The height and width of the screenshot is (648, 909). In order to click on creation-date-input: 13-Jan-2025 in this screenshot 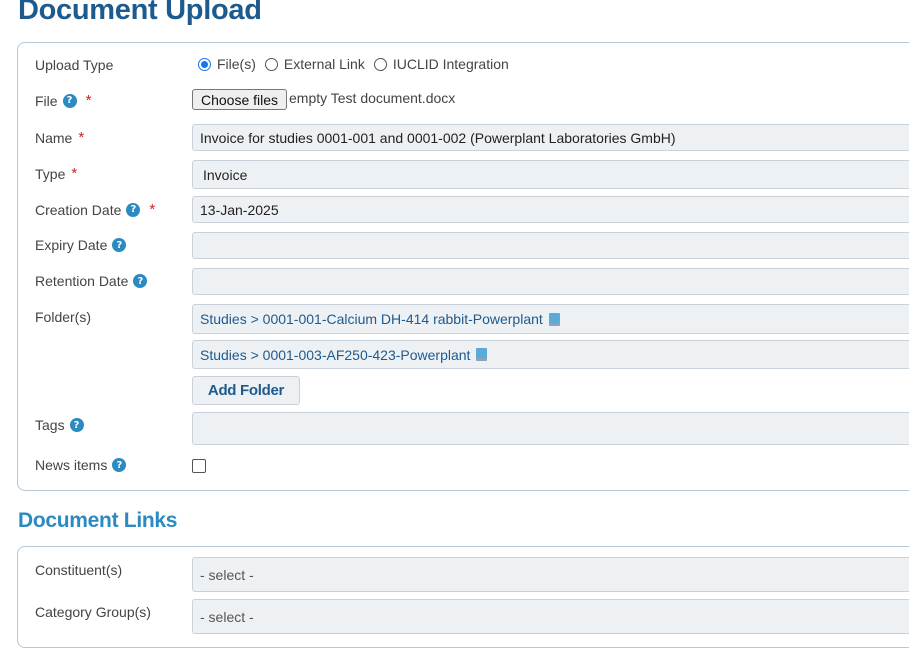, I will do `click(550, 209)`.